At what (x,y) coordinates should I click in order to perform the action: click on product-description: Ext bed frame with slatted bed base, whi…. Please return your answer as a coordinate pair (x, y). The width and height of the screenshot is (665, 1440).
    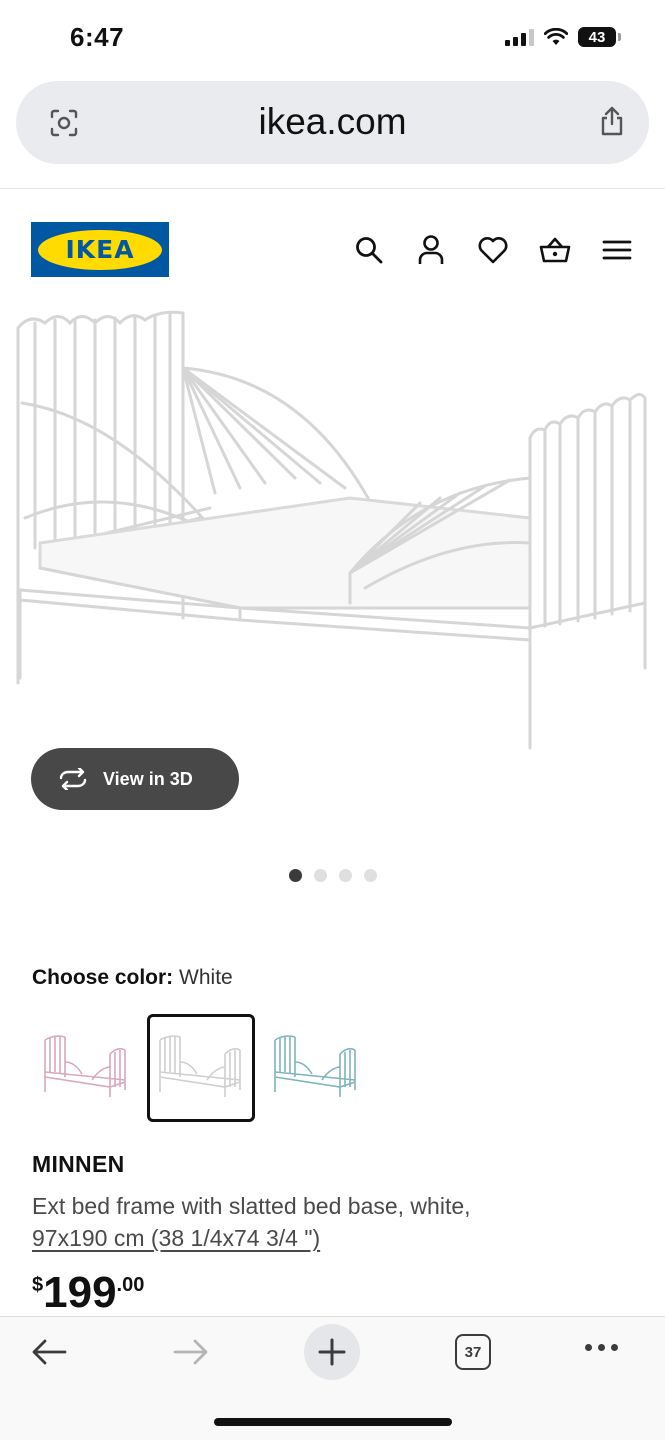
    Looking at the image, I should click on (251, 1206).